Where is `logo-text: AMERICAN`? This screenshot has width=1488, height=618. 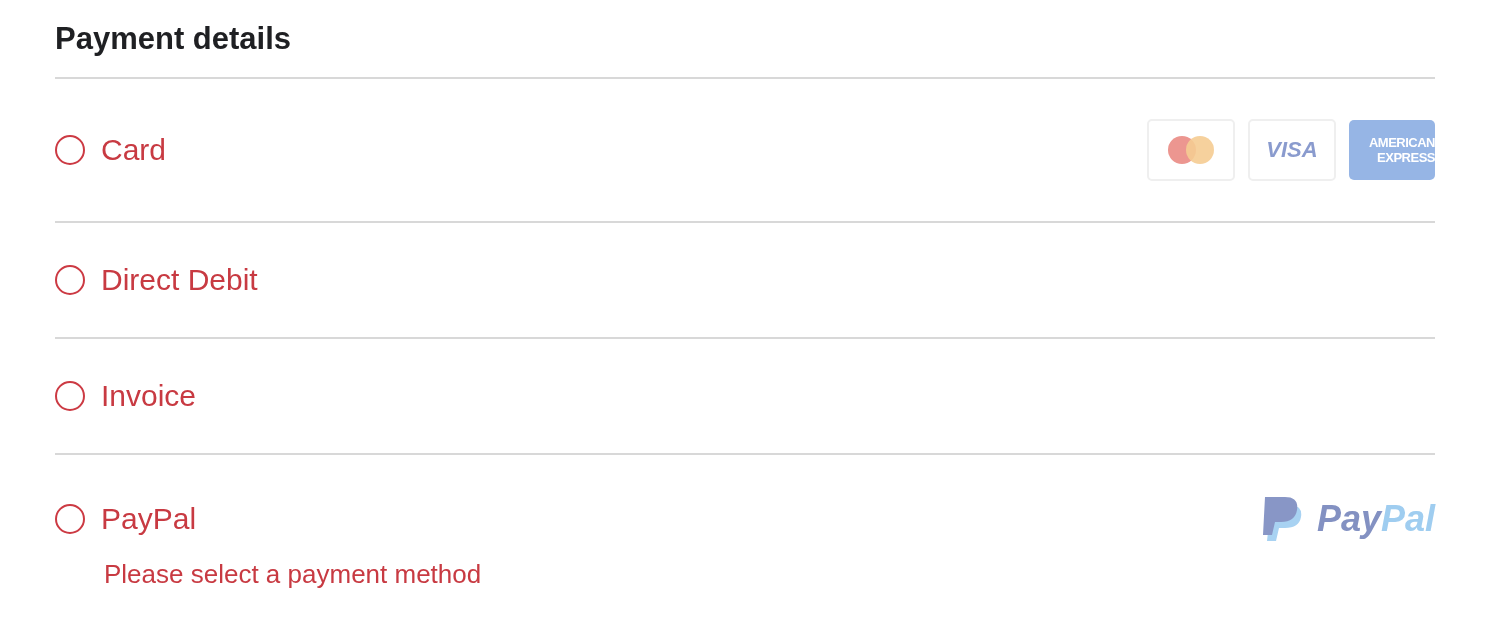 logo-text: AMERICAN is located at coordinates (1401, 142).